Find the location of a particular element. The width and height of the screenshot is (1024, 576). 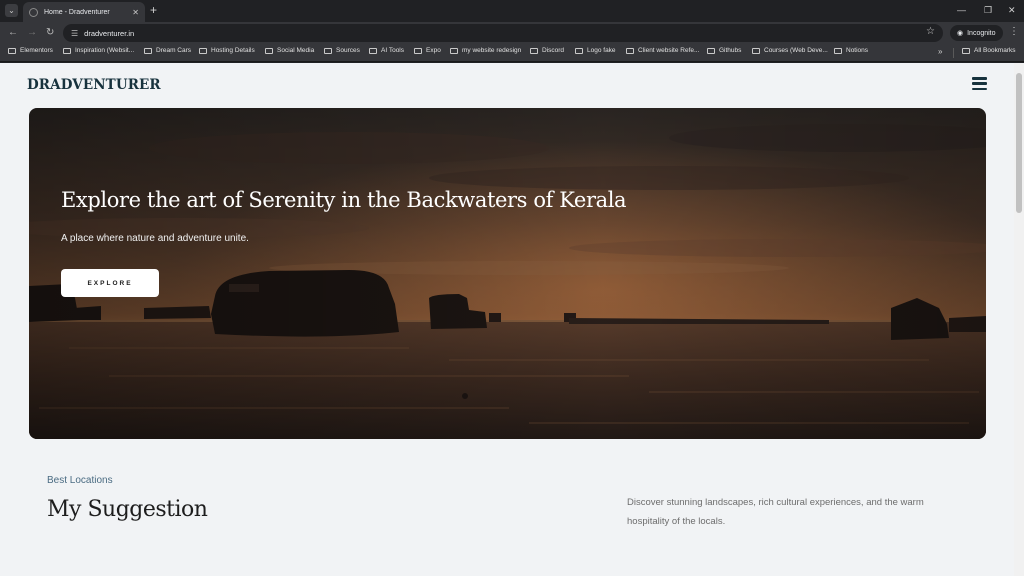

bookmark-folder: Elementors is located at coordinates (30, 50).